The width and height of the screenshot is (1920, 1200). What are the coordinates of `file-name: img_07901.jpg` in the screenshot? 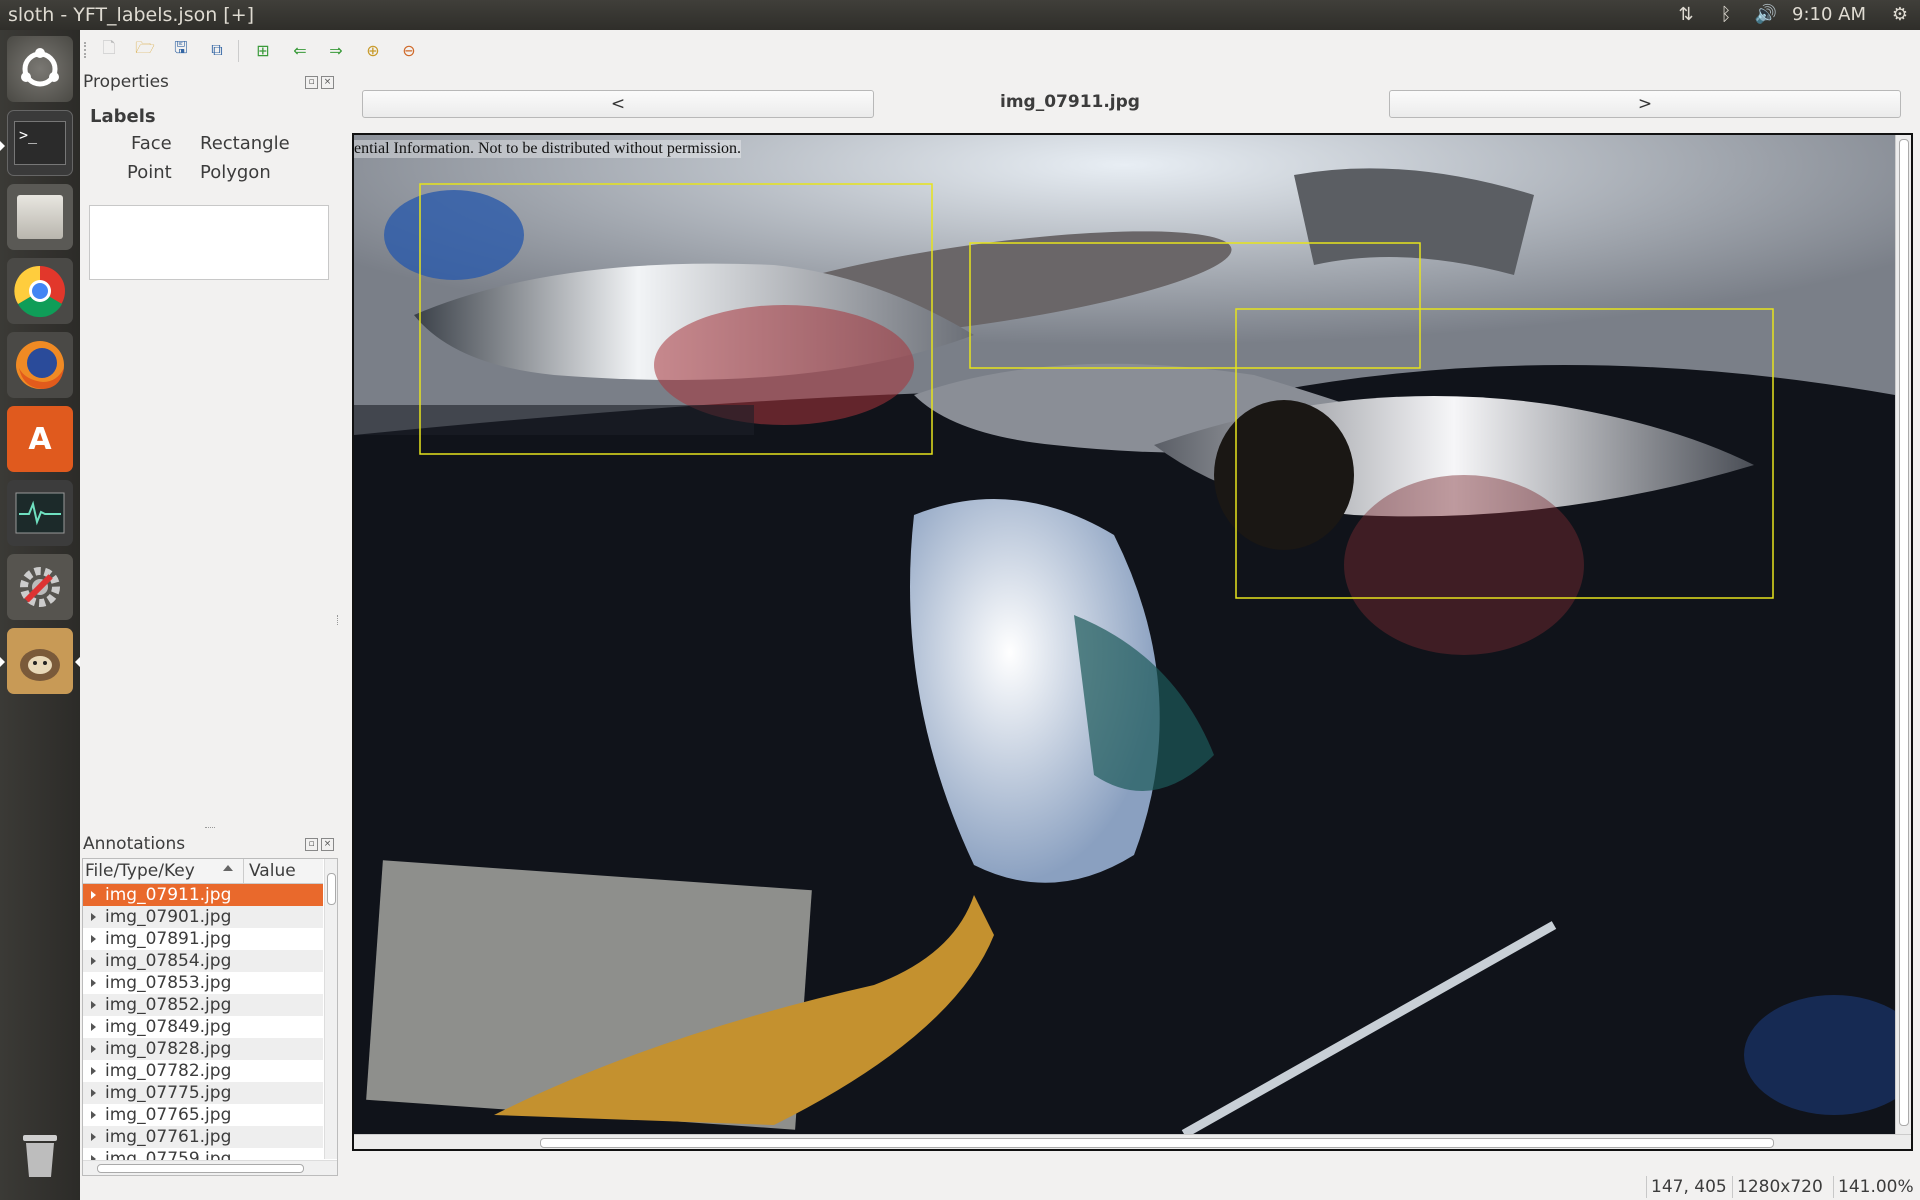 It's located at (168, 917).